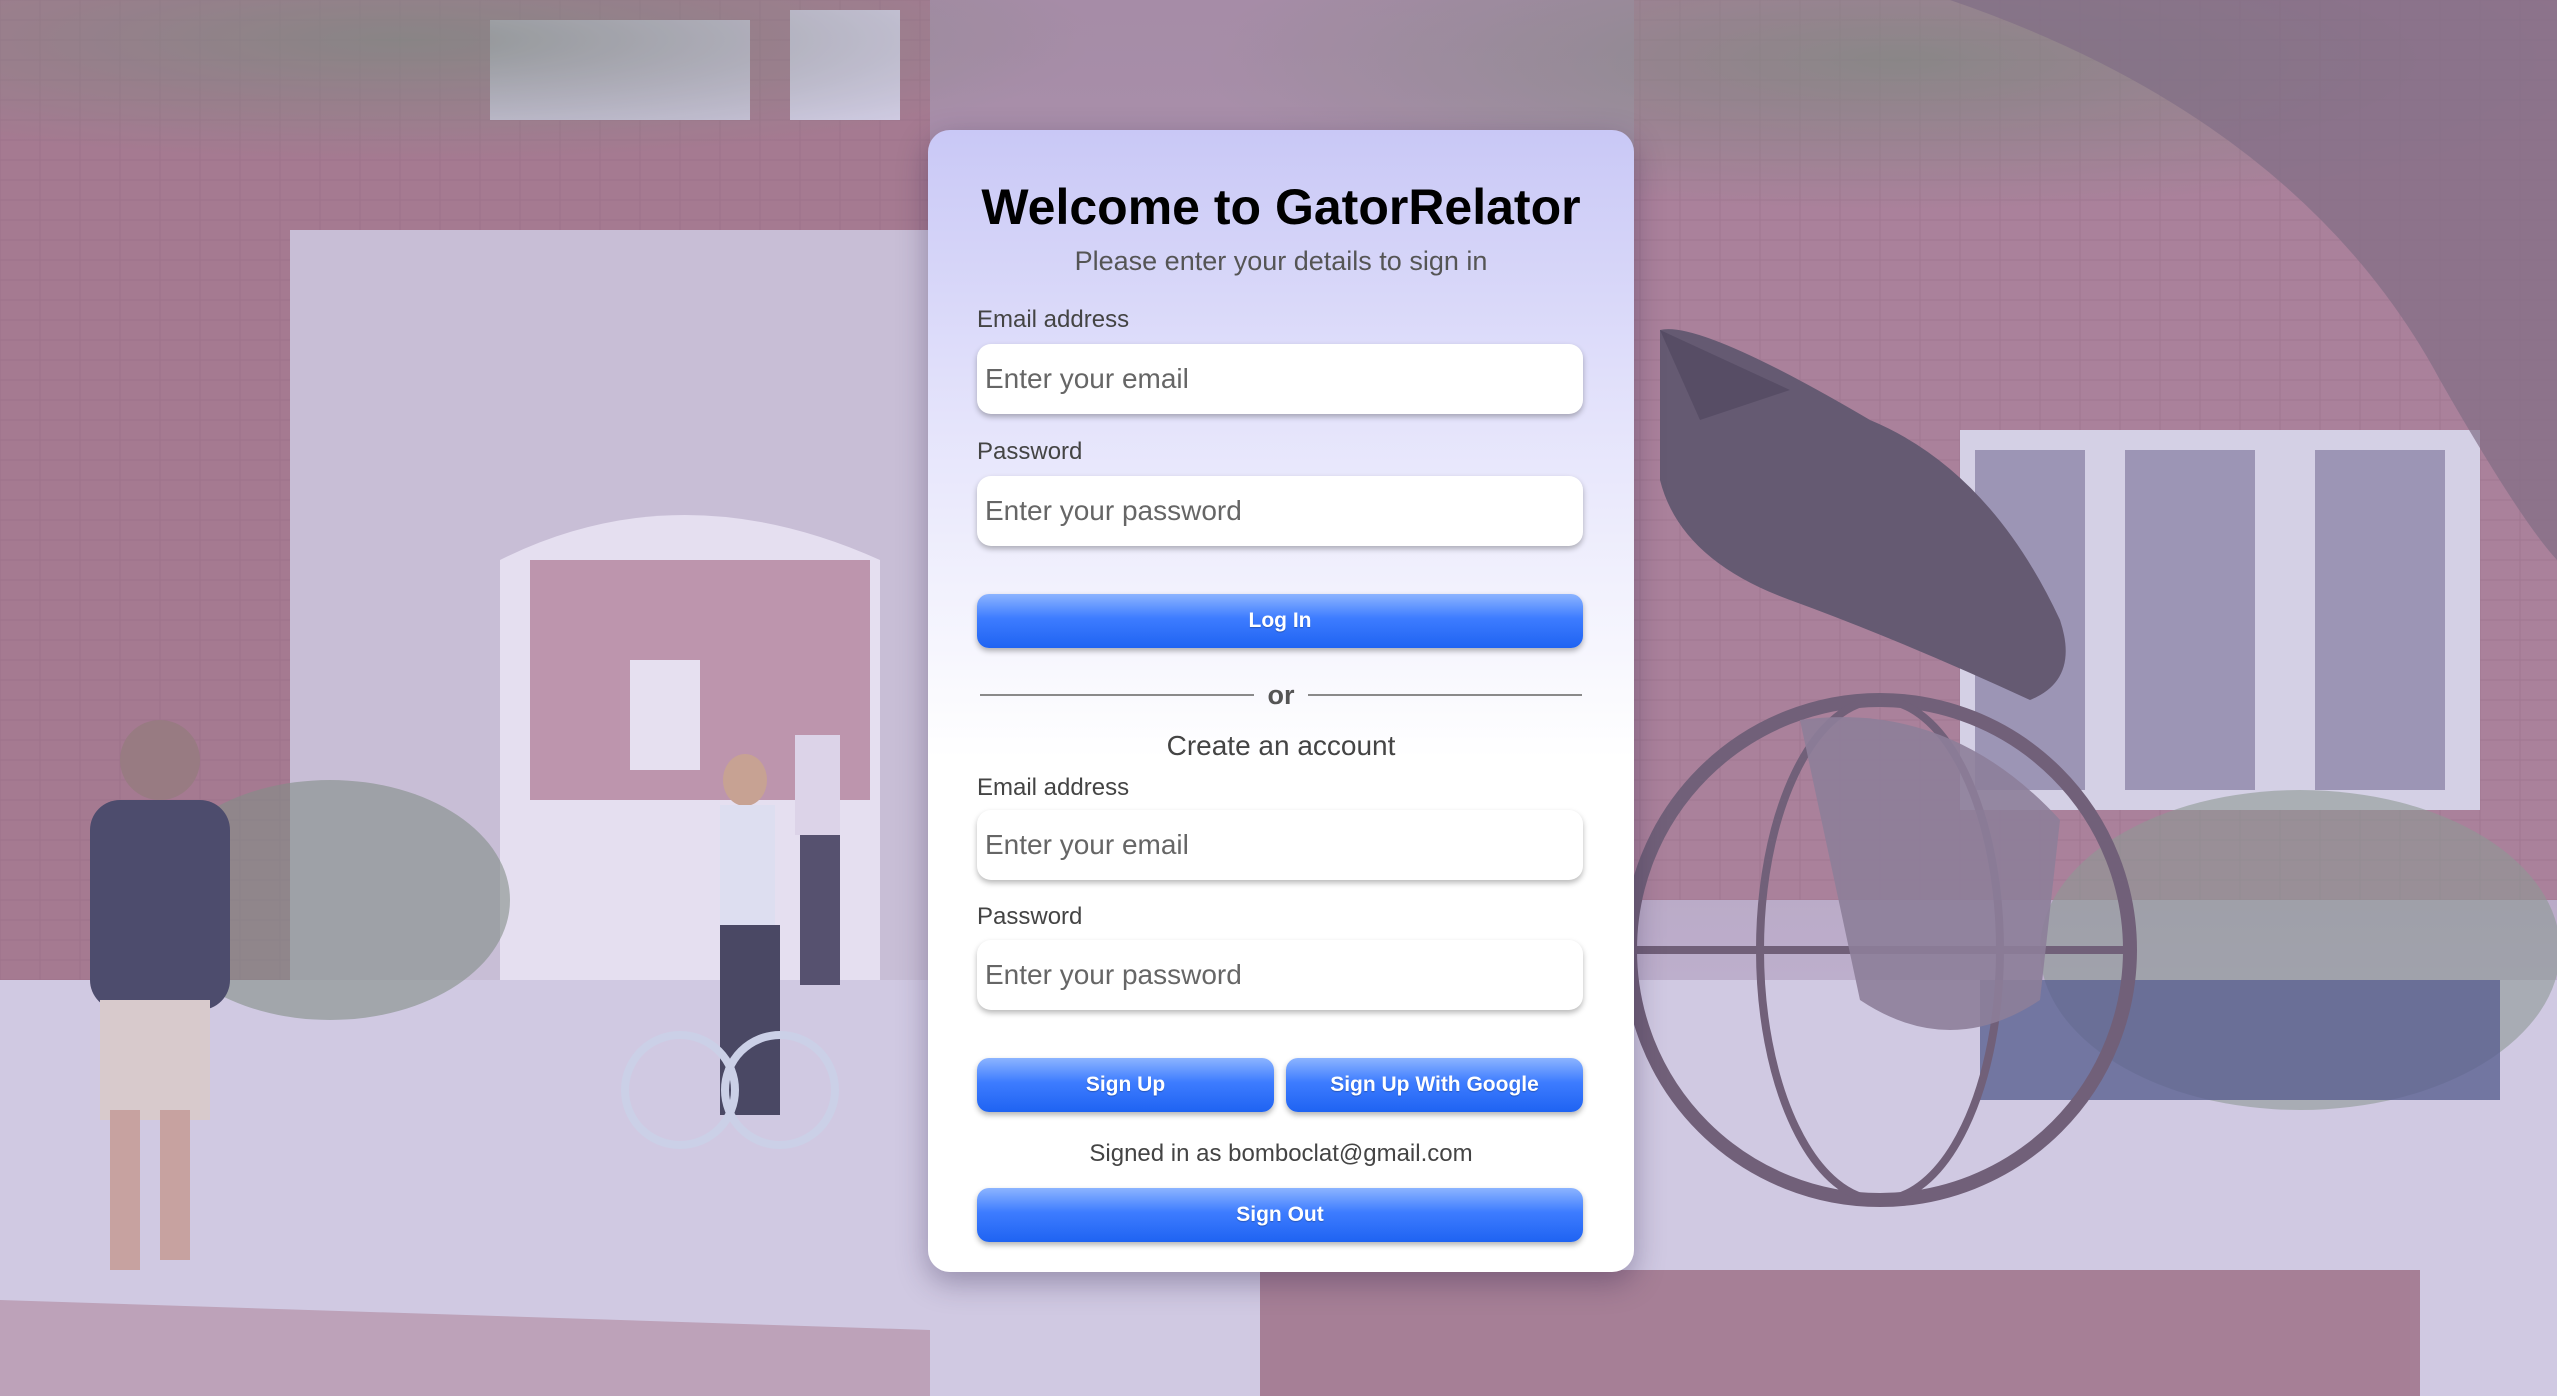 The width and height of the screenshot is (2557, 1396). What do you see at coordinates (1280, 621) in the screenshot?
I see `login-button: Log In` at bounding box center [1280, 621].